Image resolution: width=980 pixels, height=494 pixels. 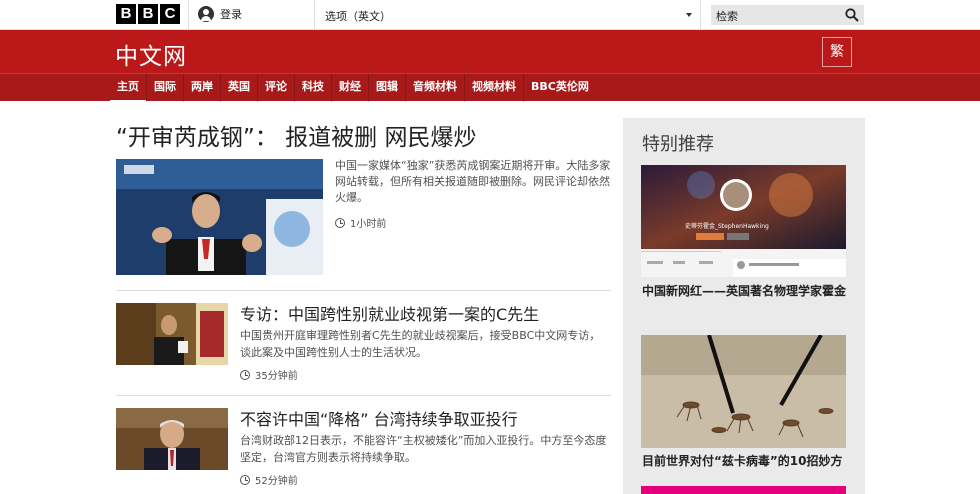 I want to click on lead-story-timestamp: 1小时前, so click(x=360, y=222).